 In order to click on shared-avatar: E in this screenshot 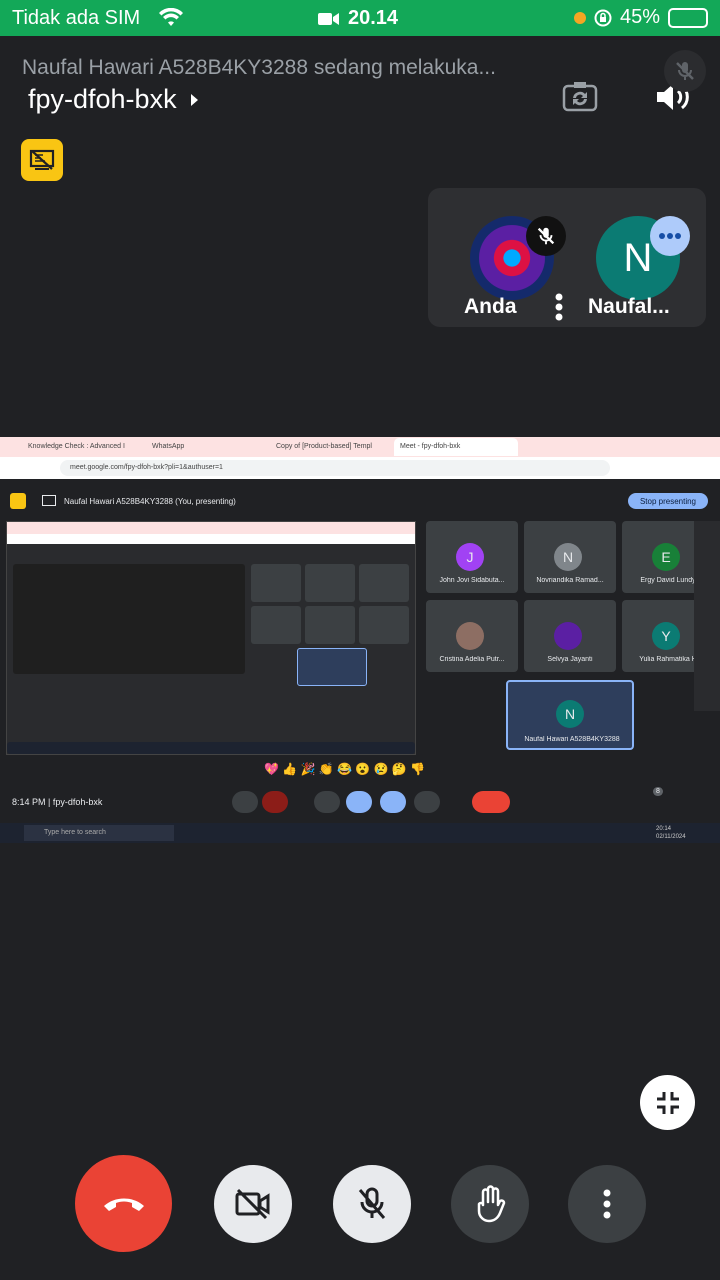, I will do `click(666, 557)`.